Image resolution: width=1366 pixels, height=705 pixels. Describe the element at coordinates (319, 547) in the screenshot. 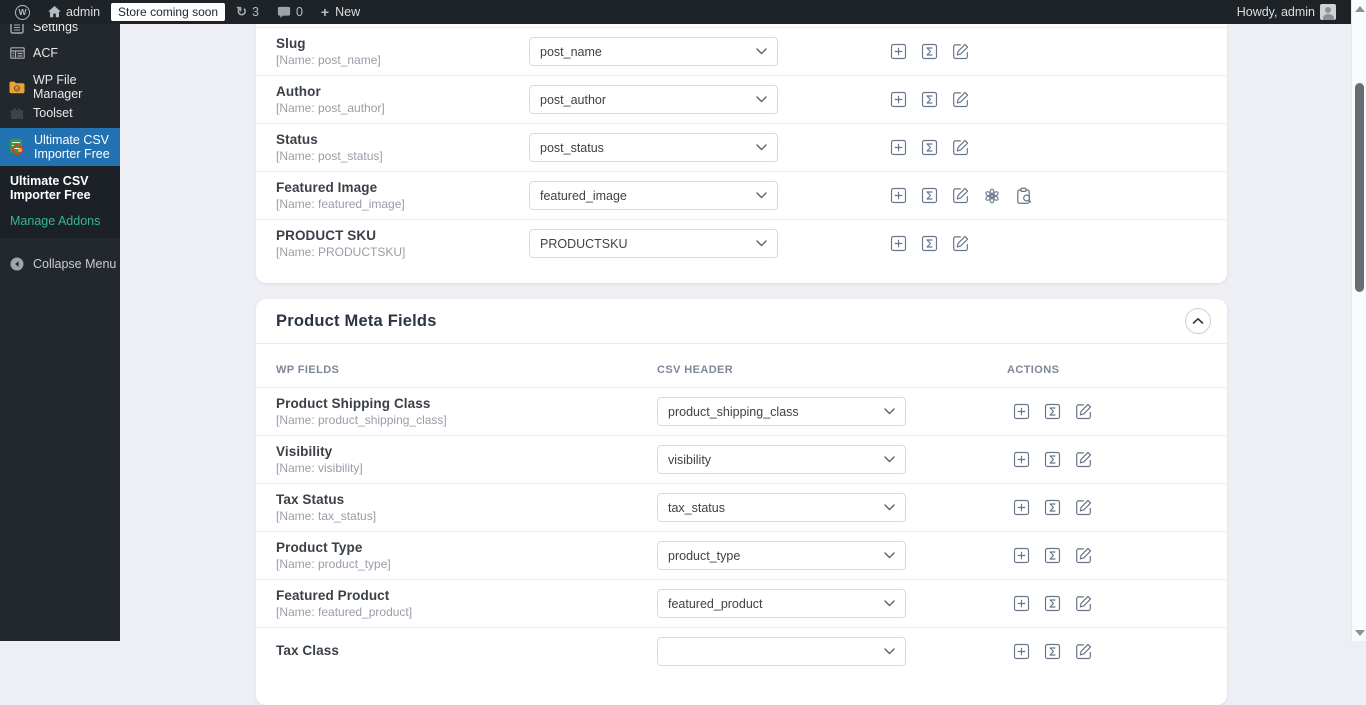

I see `field-label: Product Type` at that location.